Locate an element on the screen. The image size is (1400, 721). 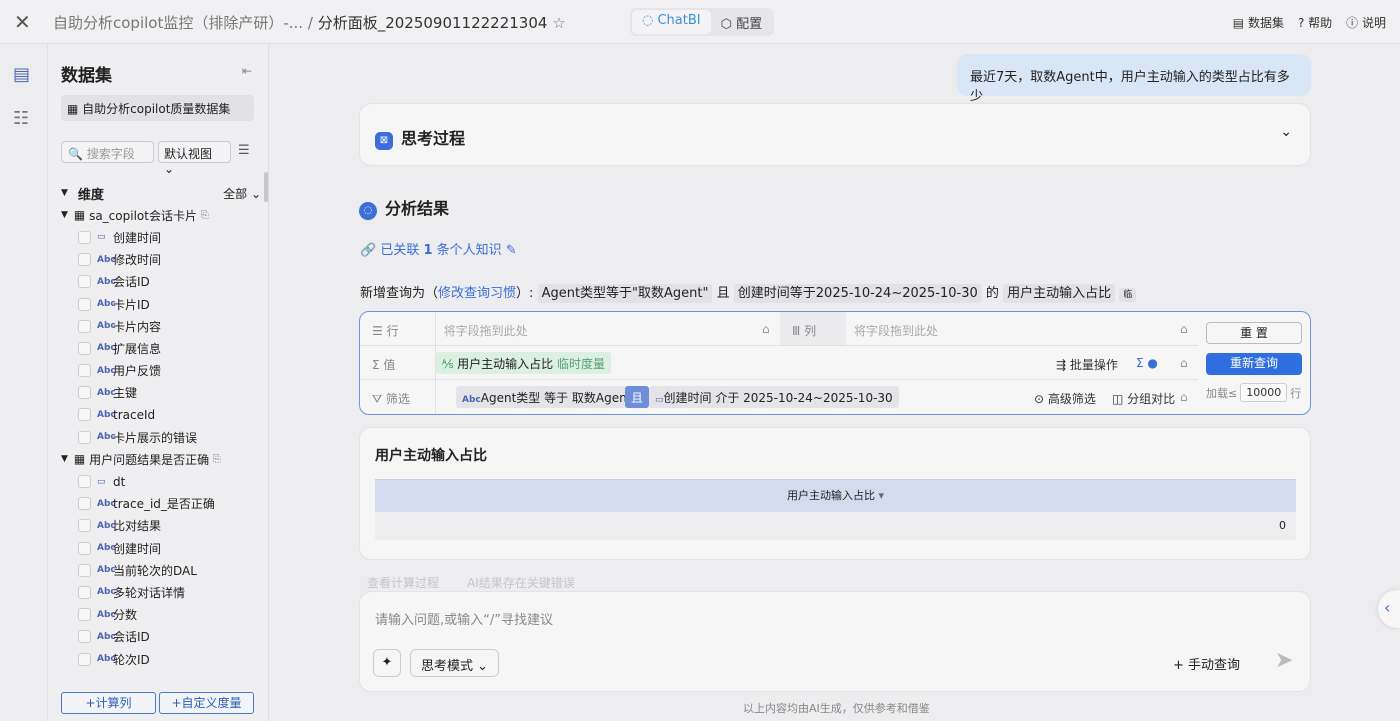
modify-habit-link: 修改查询习惯 is located at coordinates (477, 293).